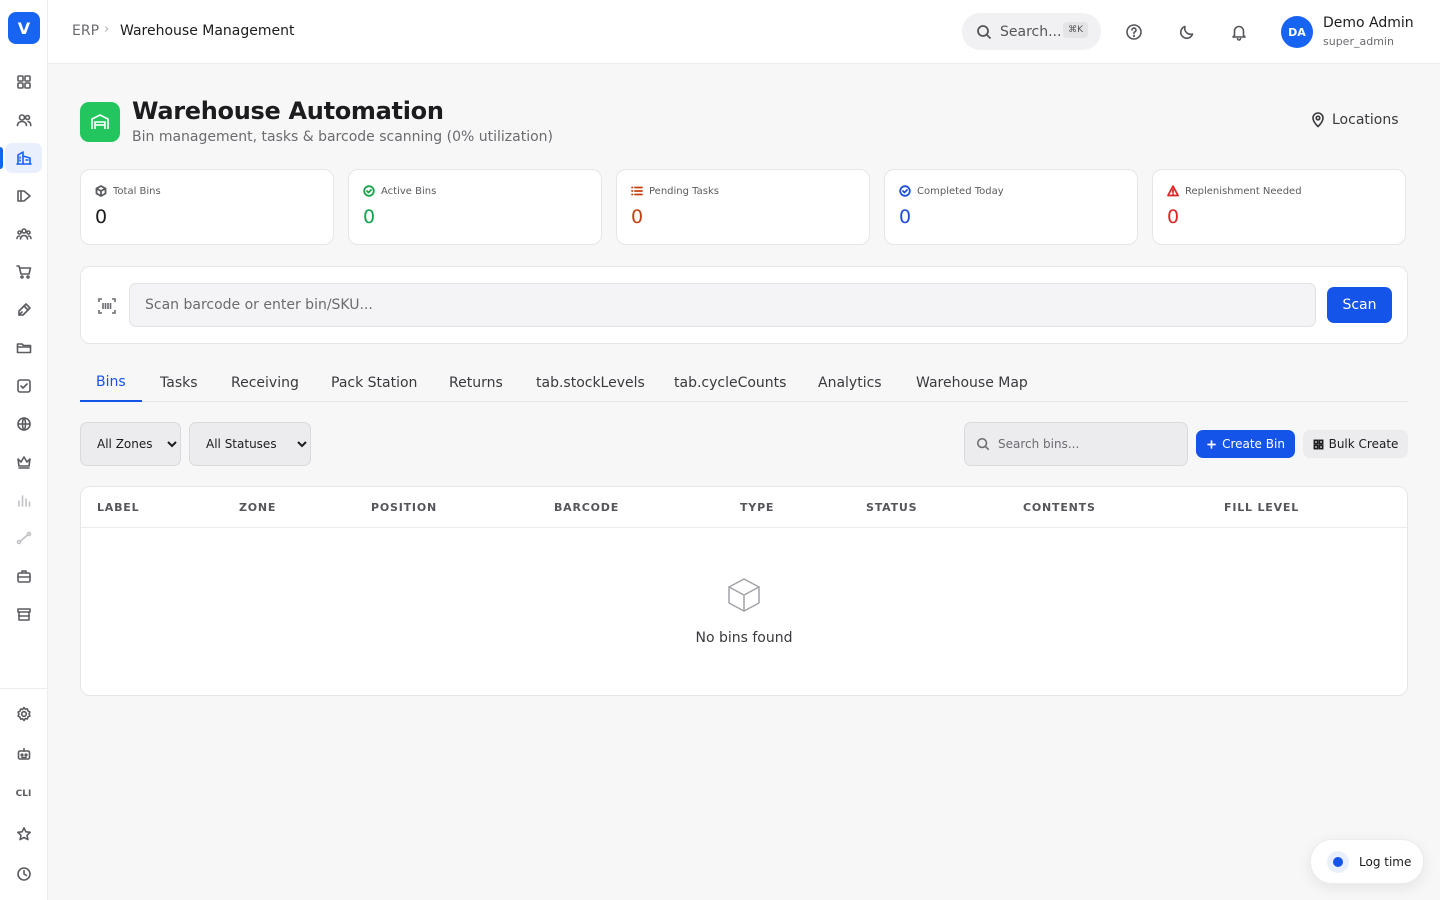 The height and width of the screenshot is (900, 1440). What do you see at coordinates (23, 538) in the screenshot?
I see `sidebar-item-workflows` at bounding box center [23, 538].